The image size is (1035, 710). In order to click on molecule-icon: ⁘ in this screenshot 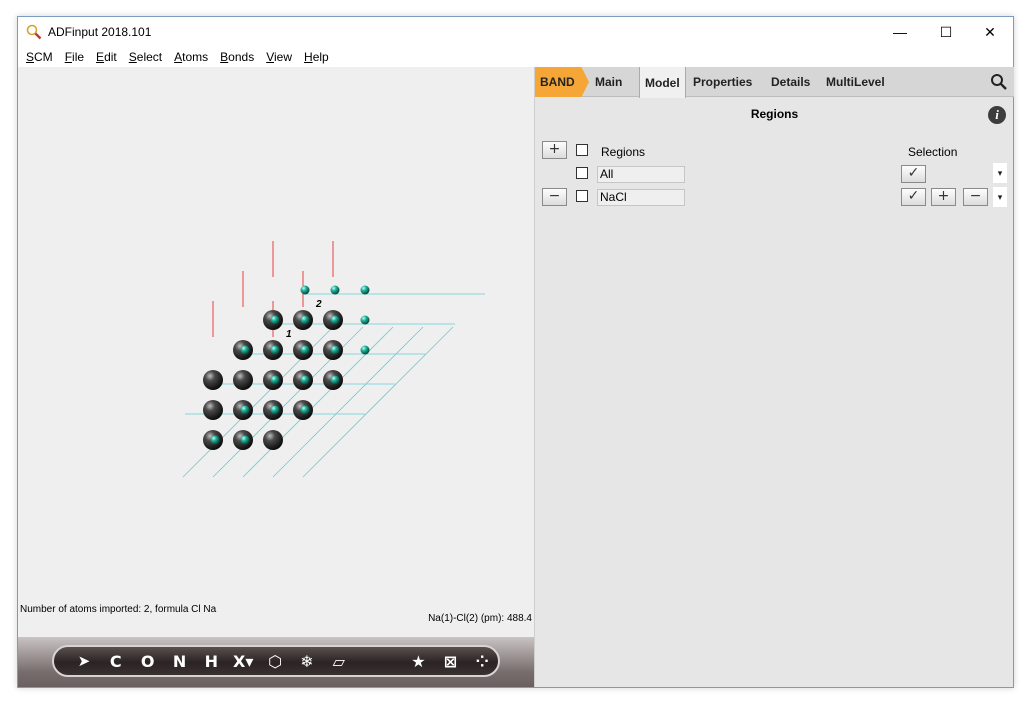, I will do `click(482, 661)`.